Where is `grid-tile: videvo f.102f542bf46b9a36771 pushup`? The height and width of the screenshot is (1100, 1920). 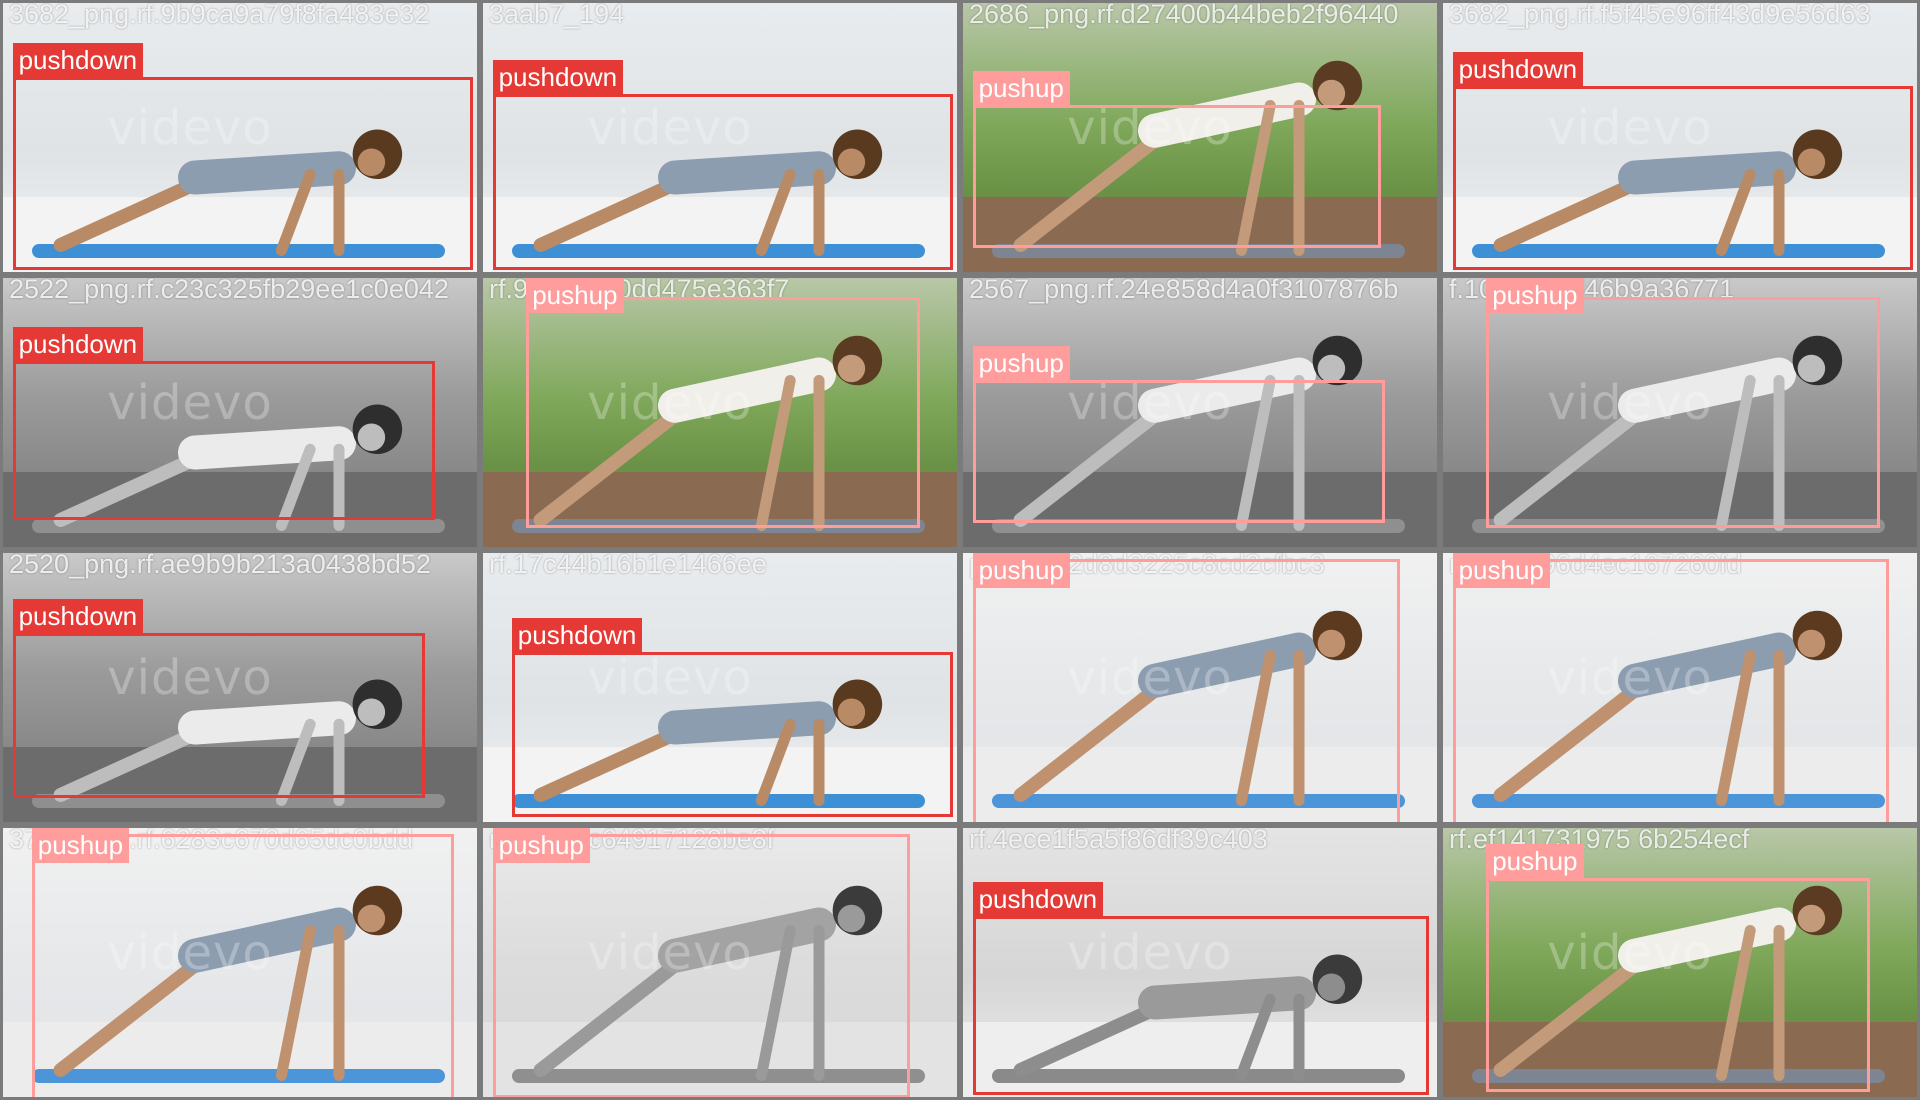 grid-tile: videvo f.102f542bf46b9a36771 pushup is located at coordinates (1680, 412).